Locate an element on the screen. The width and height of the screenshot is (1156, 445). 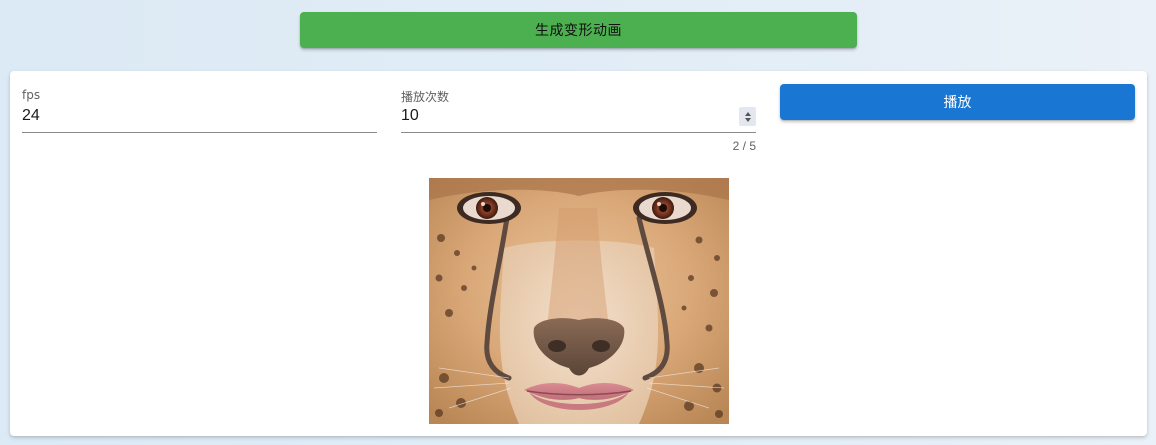
play-button: 播放 is located at coordinates (957, 102).